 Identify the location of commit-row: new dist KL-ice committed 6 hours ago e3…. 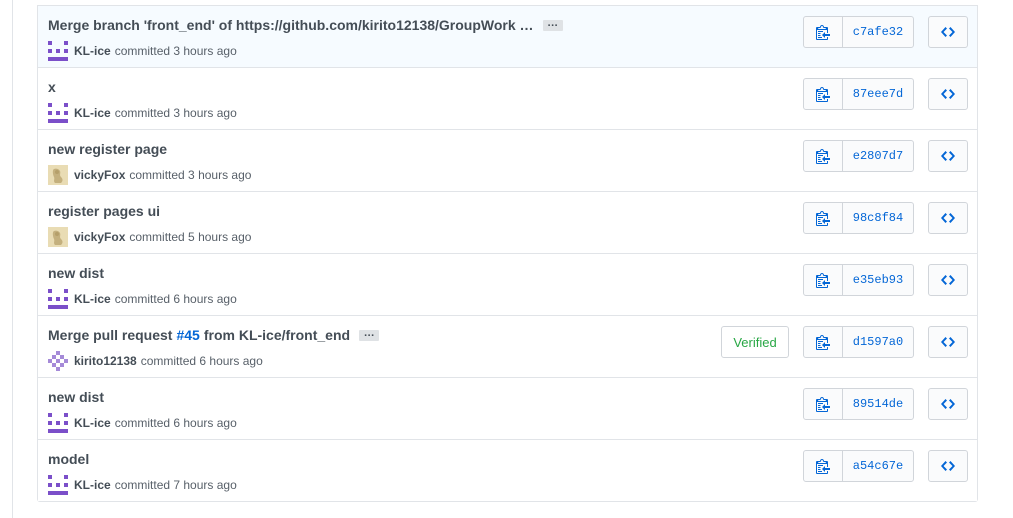
(507, 284).